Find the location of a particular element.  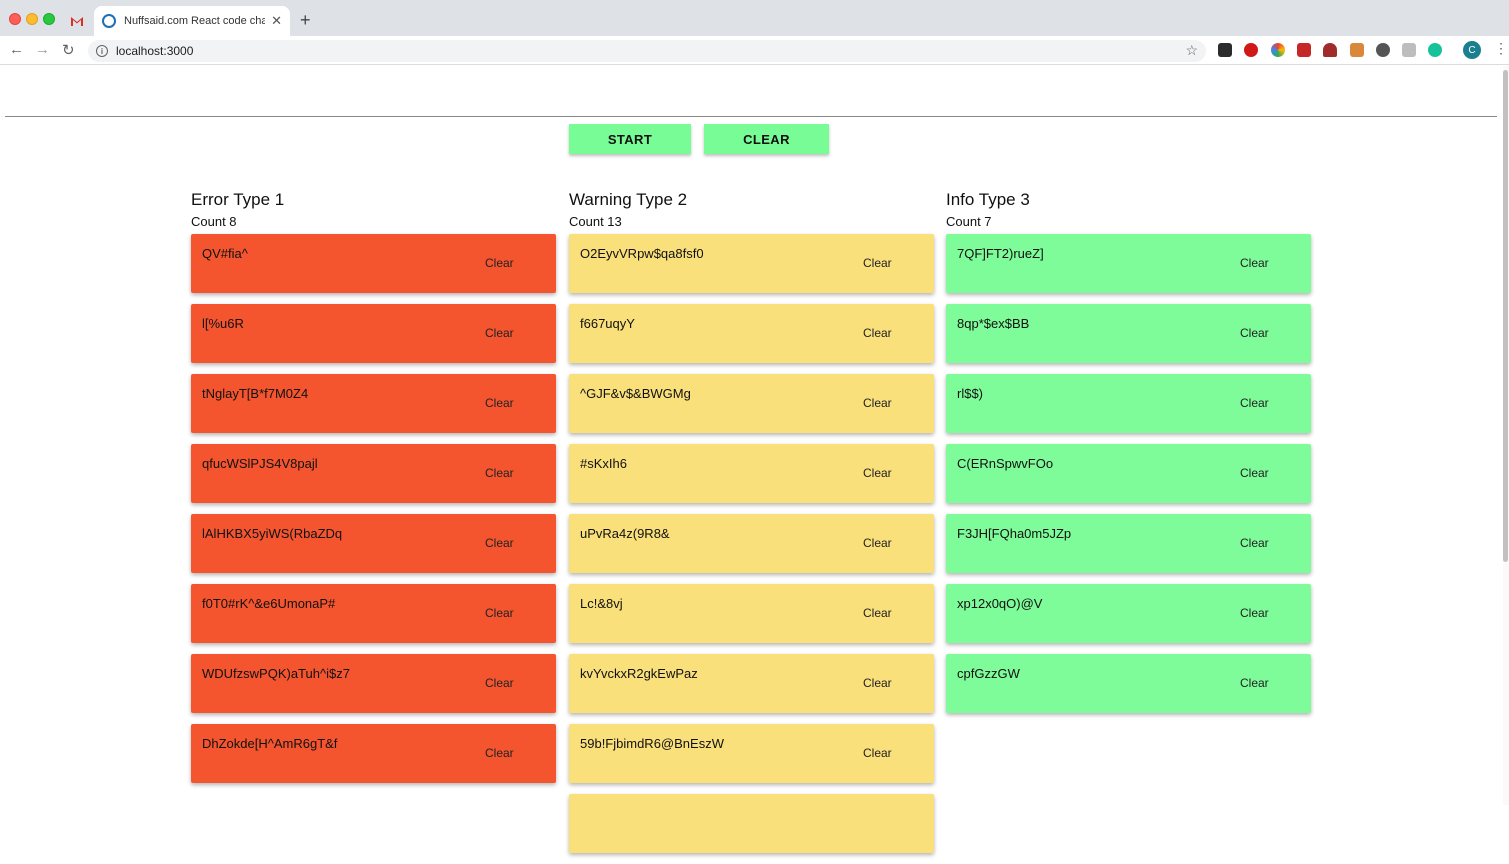

message-card: kvYvckxR2gkEwPaz Clear is located at coordinates (751, 683).